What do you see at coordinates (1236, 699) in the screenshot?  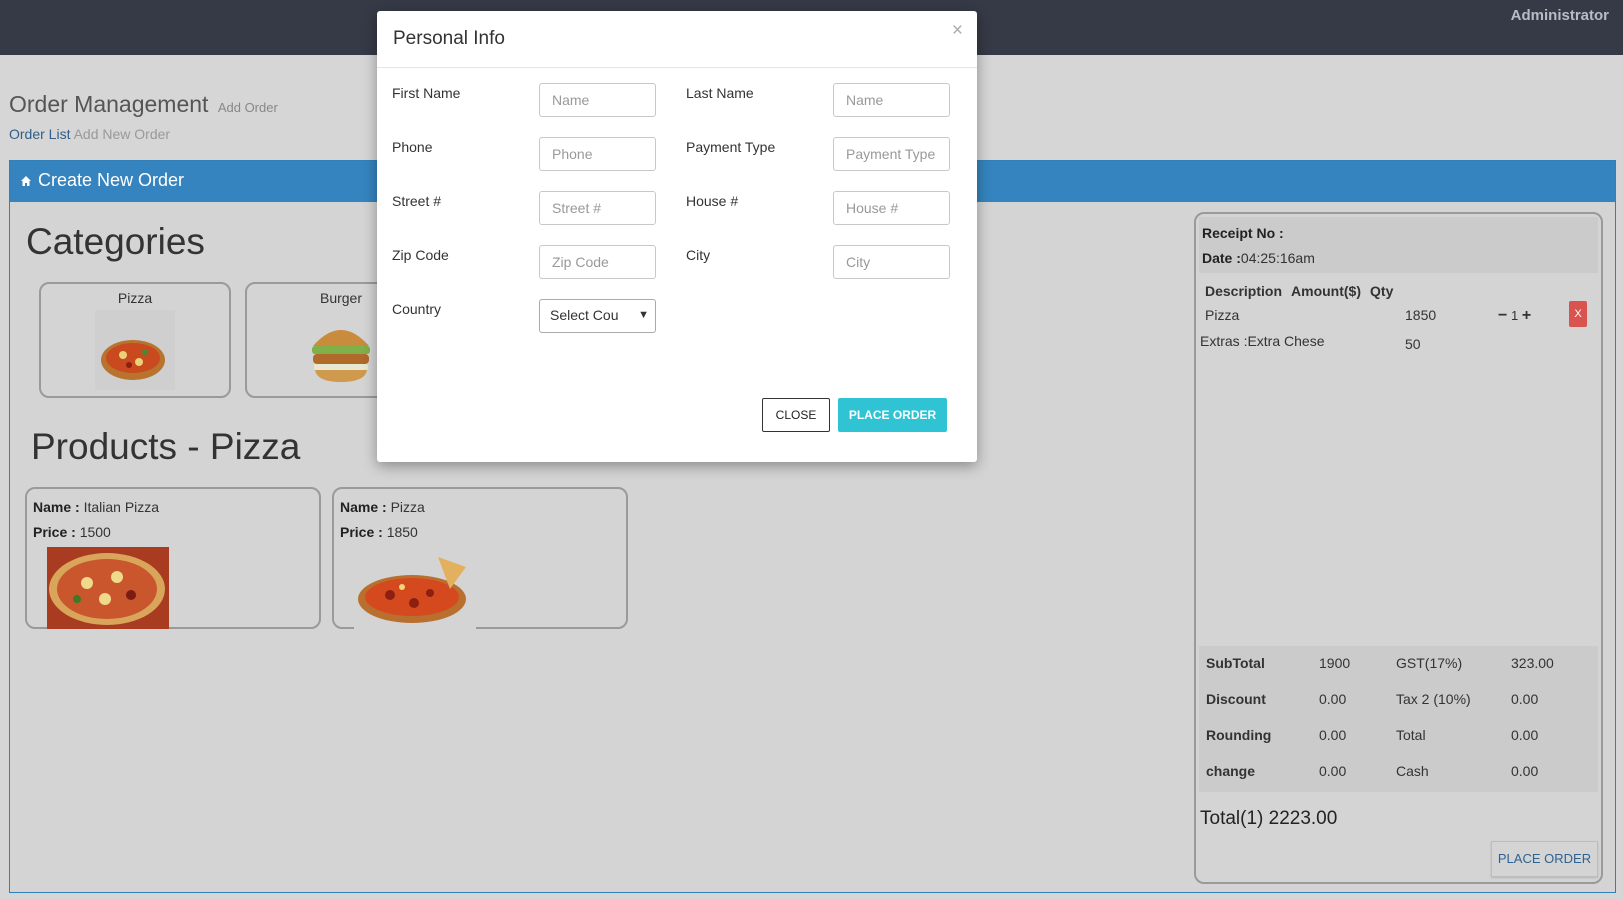 I see `discount-label: Discount` at bounding box center [1236, 699].